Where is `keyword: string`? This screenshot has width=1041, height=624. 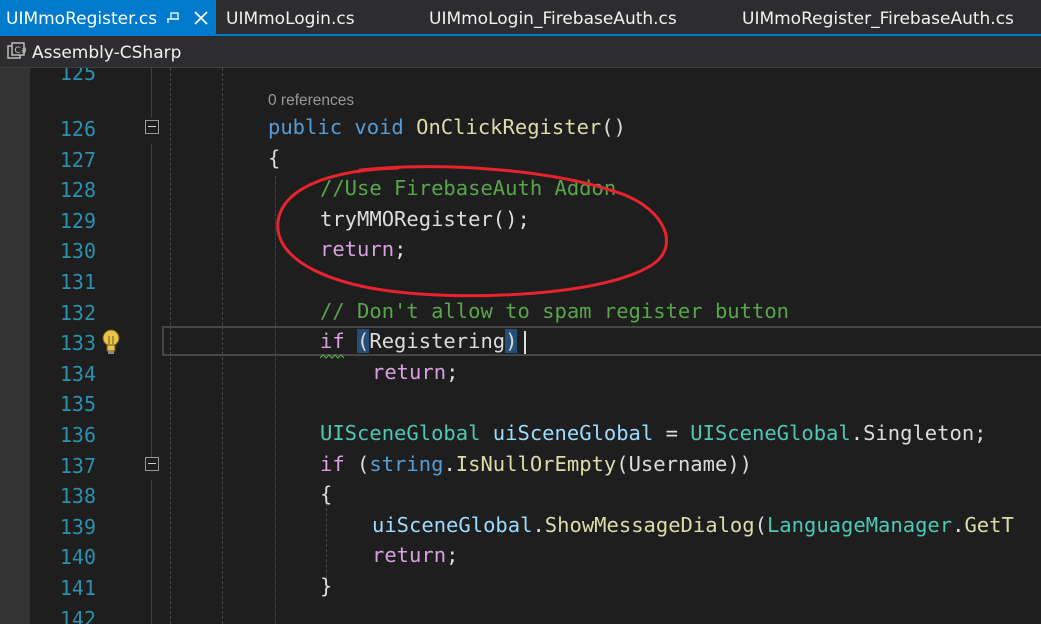
keyword: string is located at coordinates (406, 464).